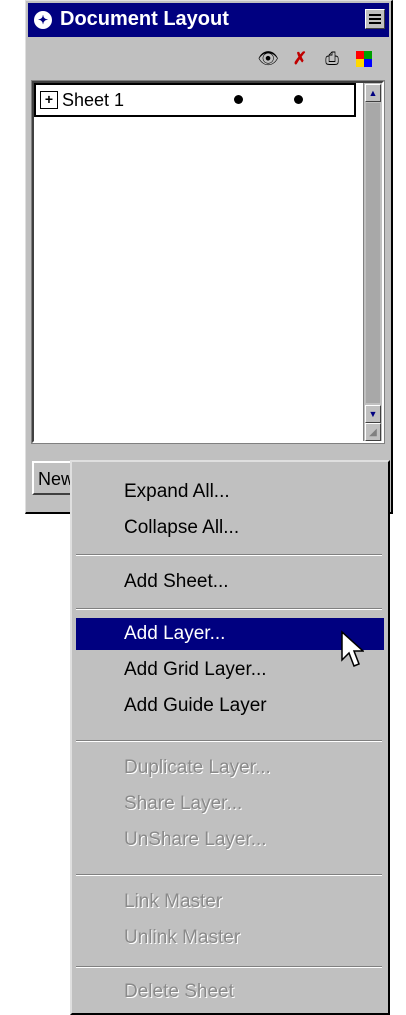 This screenshot has height=1015, width=406. Describe the element at coordinates (298, 99) in the screenshot. I see `lock-bullet` at that location.